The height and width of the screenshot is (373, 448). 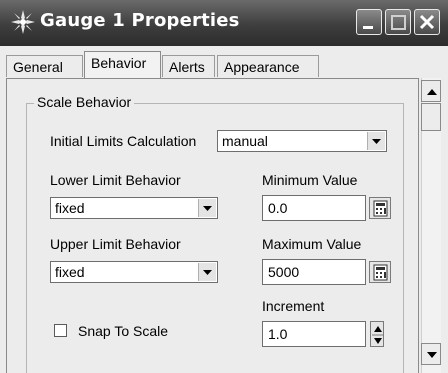 I want to click on spin-down-icon, so click(x=378, y=341).